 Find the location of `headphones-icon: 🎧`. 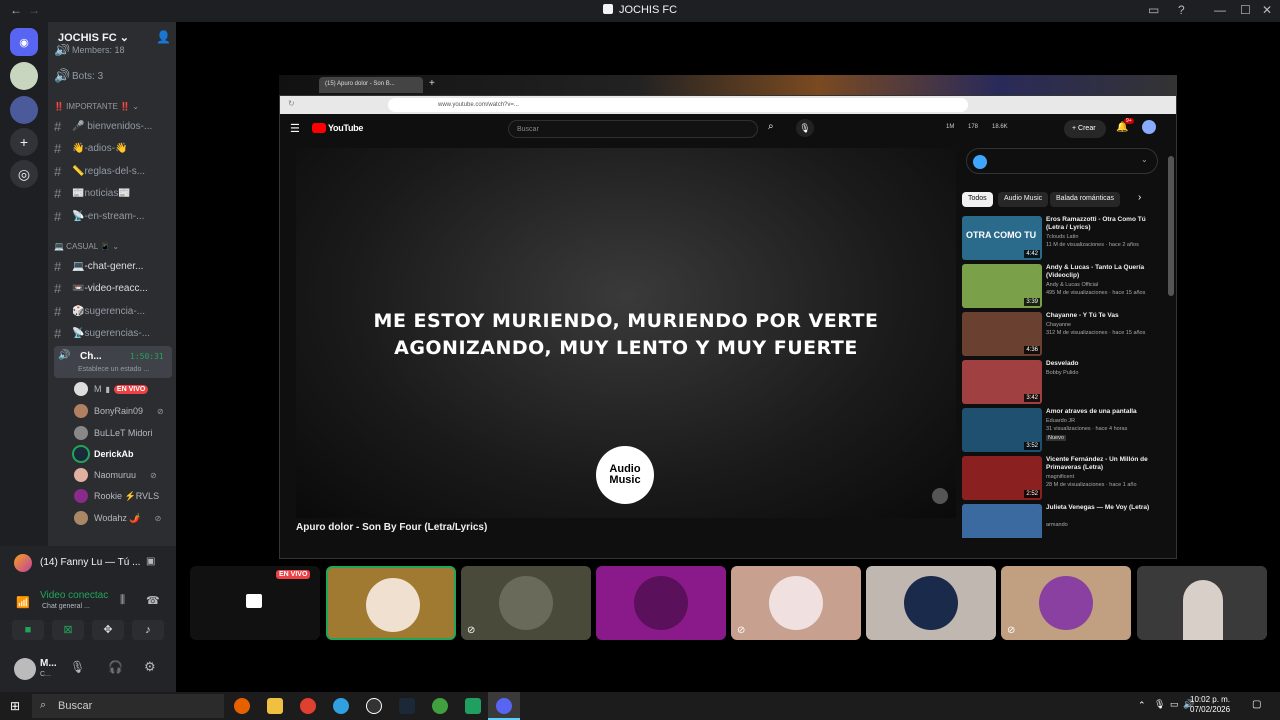

headphones-icon: 🎧 is located at coordinates (115, 667).